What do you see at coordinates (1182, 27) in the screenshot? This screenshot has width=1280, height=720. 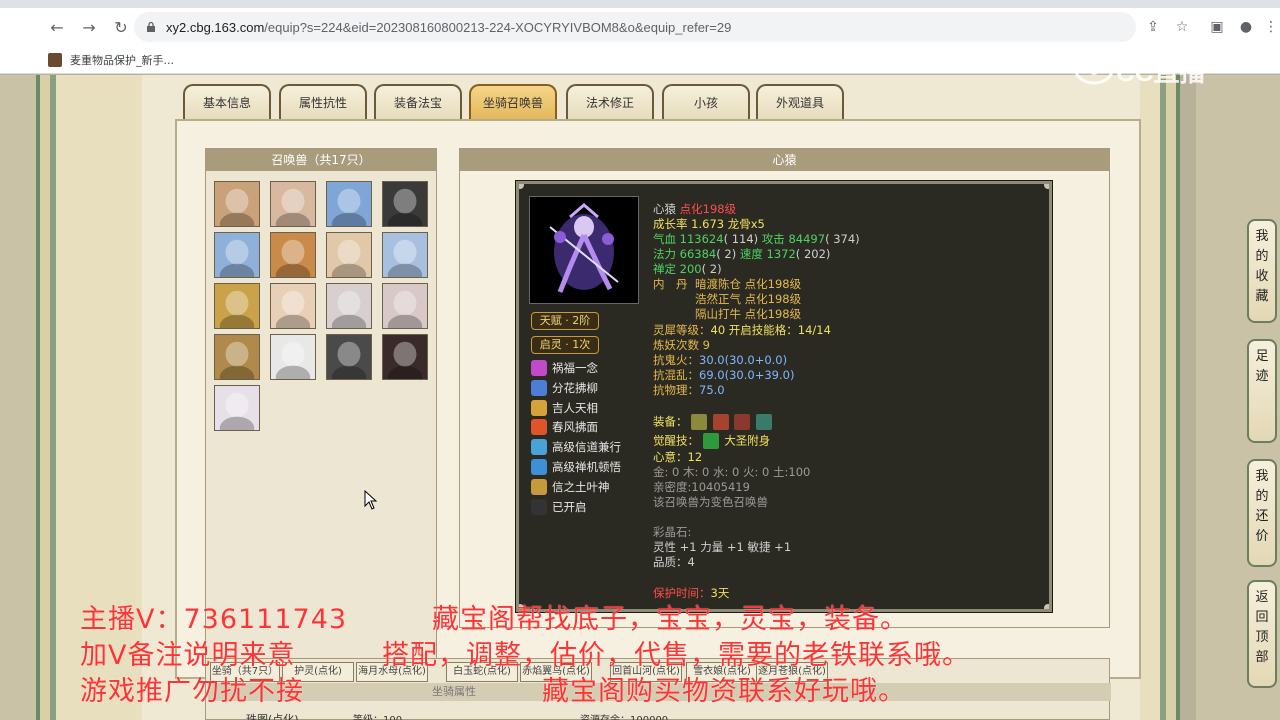 I see `bookmark-star-icon: ☆` at bounding box center [1182, 27].